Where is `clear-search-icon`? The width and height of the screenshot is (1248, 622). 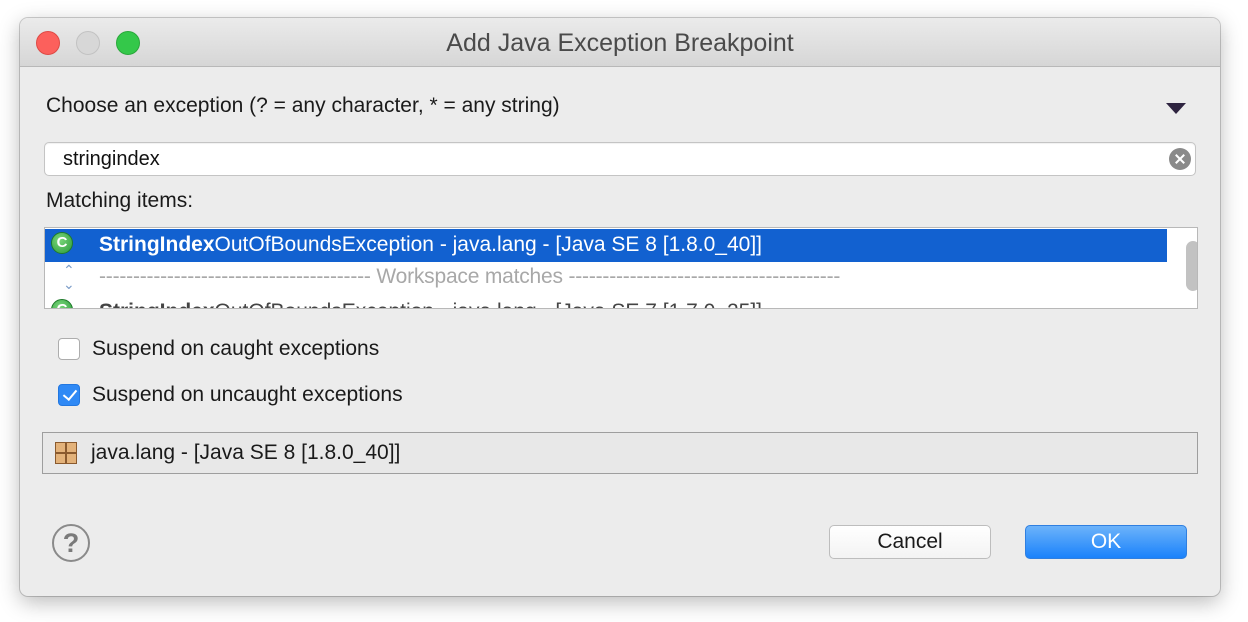
clear-search-icon is located at coordinates (1180, 159).